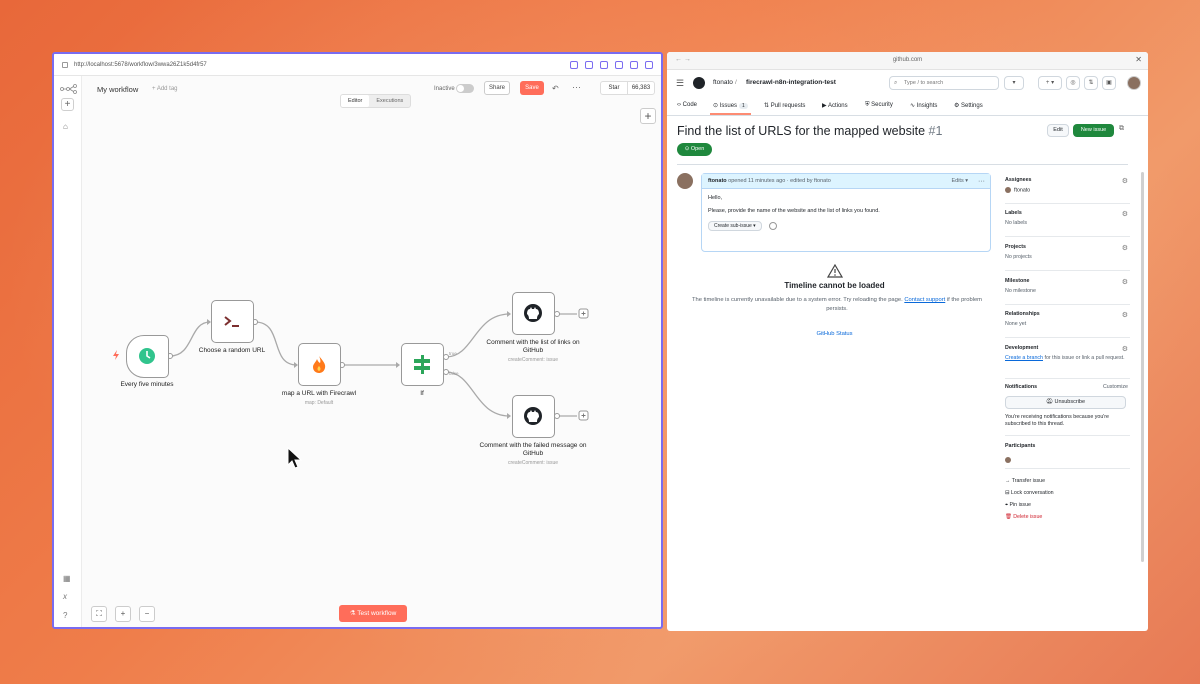  I want to click on repo-owner: ftonato, so click(723, 82).